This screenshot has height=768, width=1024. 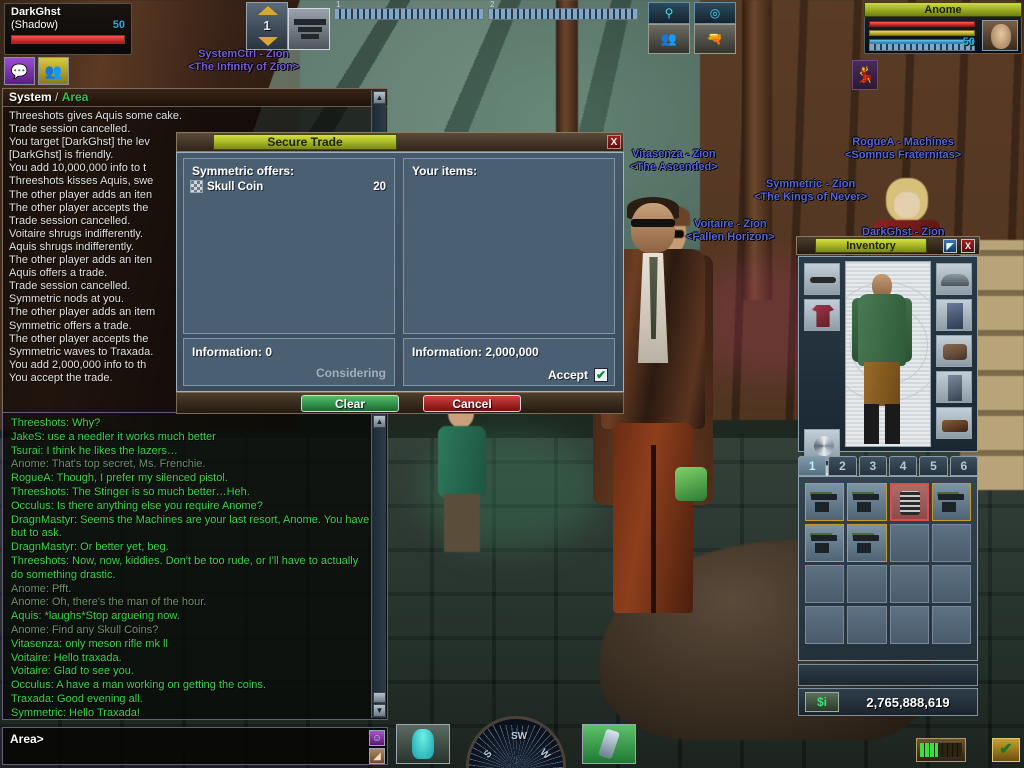 What do you see at coordinates (609, 744) in the screenshot?
I see `phone-icon` at bounding box center [609, 744].